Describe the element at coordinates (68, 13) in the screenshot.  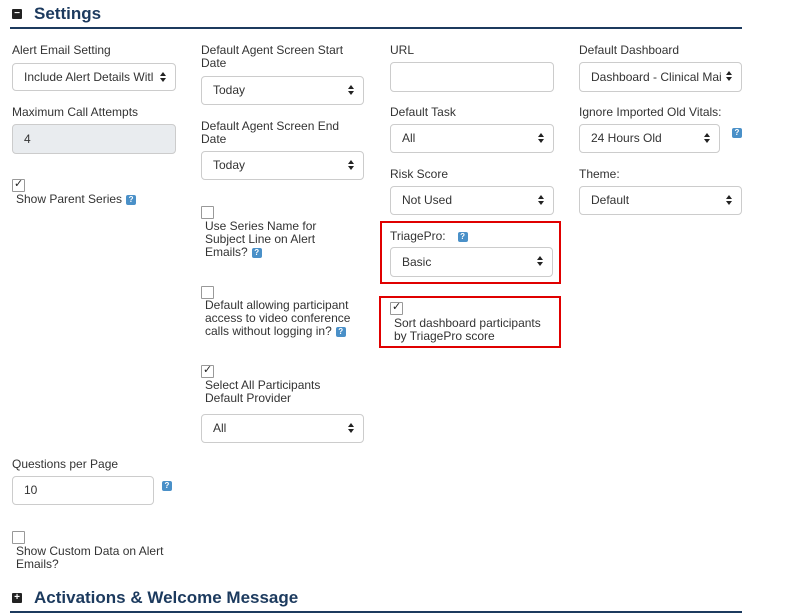
I see `settings-title: Settings` at that location.